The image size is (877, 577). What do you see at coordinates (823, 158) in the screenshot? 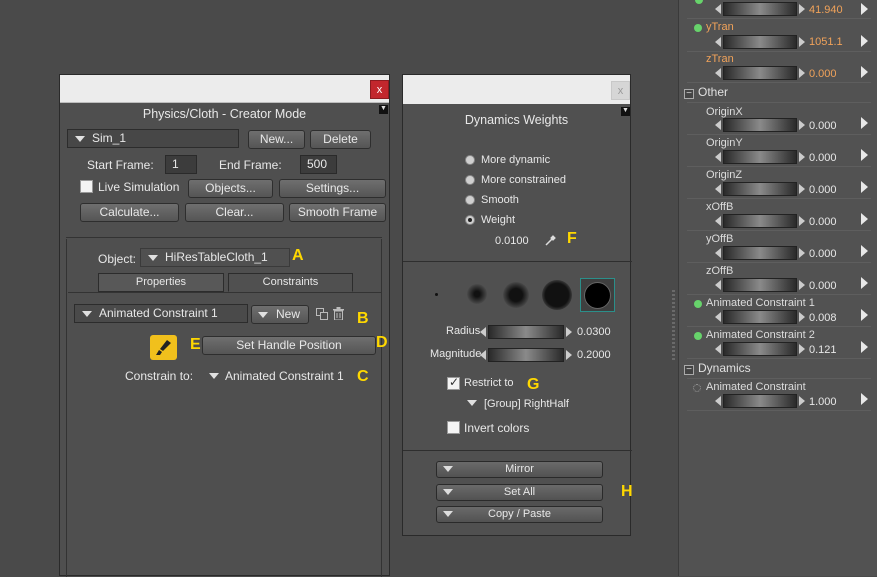
I see `param-originy-value: 0.000` at bounding box center [823, 158].